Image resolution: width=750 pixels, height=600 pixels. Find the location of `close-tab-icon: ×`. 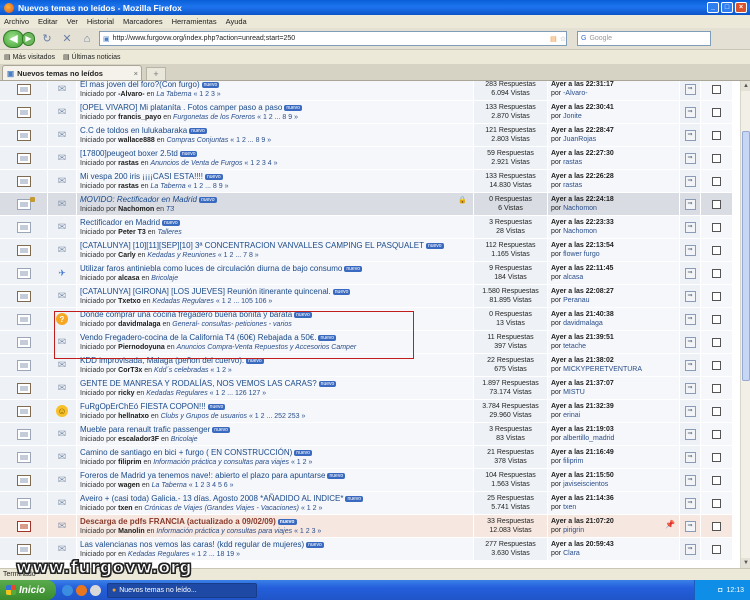

close-tab-icon: × is located at coordinates (136, 73).